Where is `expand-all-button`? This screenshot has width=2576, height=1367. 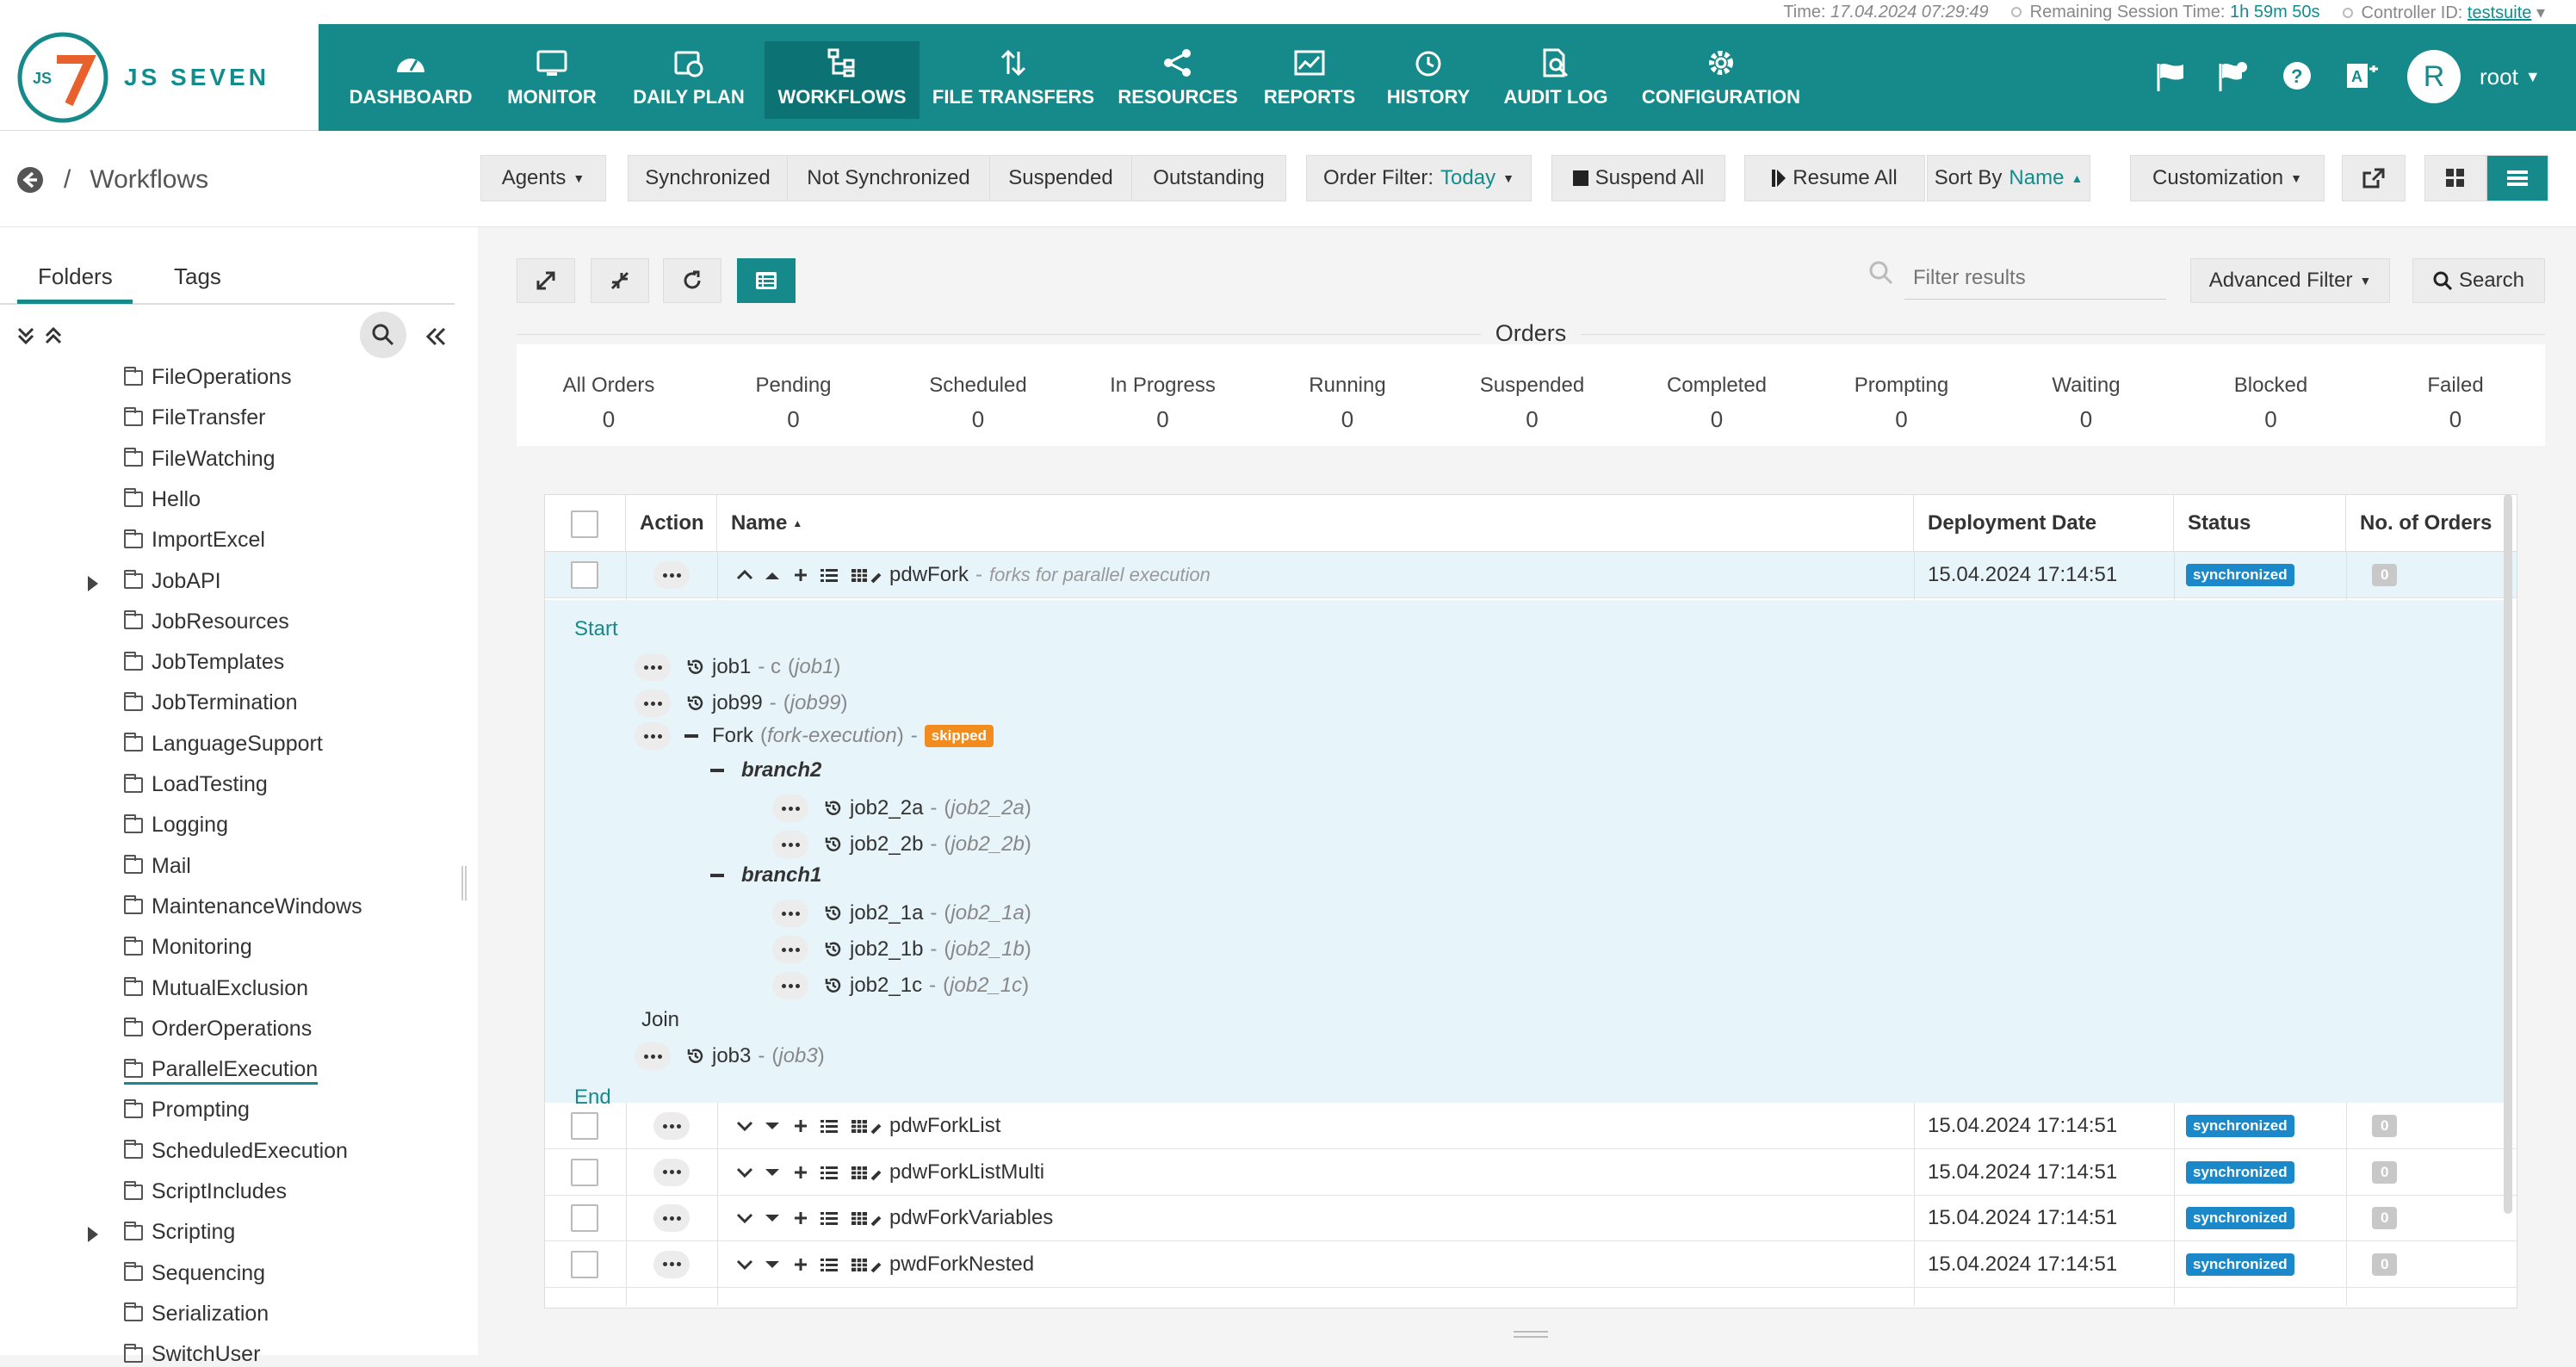
expand-all-button is located at coordinates (546, 280).